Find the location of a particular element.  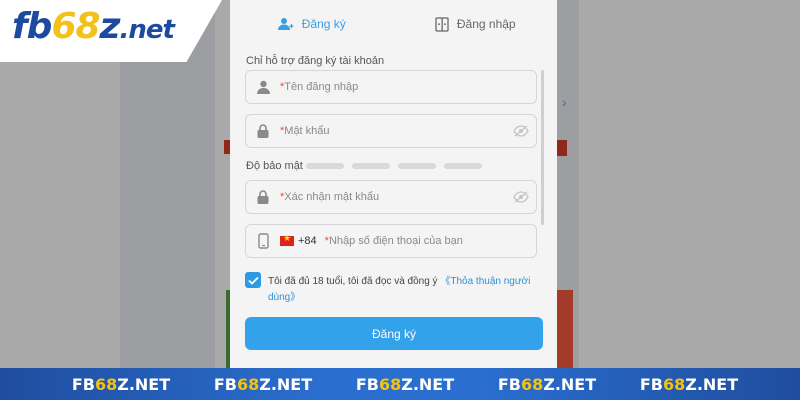

tab-login: Đăng nhập is located at coordinates (476, 24).